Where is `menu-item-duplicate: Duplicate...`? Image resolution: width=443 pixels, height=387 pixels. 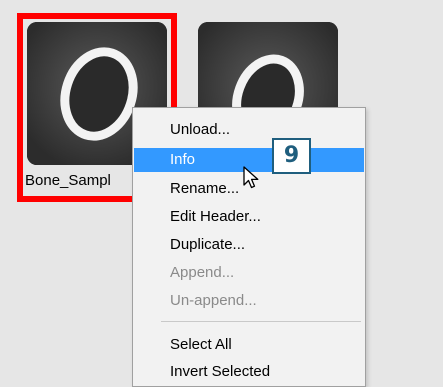
menu-item-duplicate: Duplicate... is located at coordinates (249, 245).